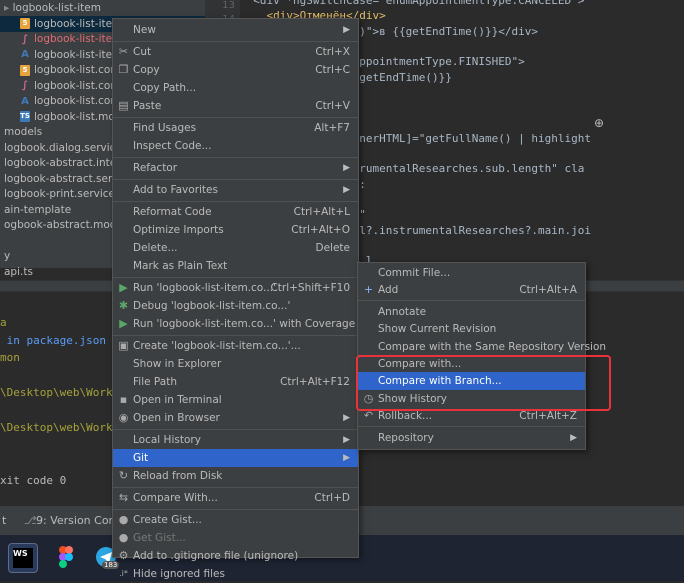 Image resolution: width=684 pixels, height=583 pixels. Describe the element at coordinates (123, 287) in the screenshot. I see `run-logbook-list-item-co-icon: ▶` at that location.